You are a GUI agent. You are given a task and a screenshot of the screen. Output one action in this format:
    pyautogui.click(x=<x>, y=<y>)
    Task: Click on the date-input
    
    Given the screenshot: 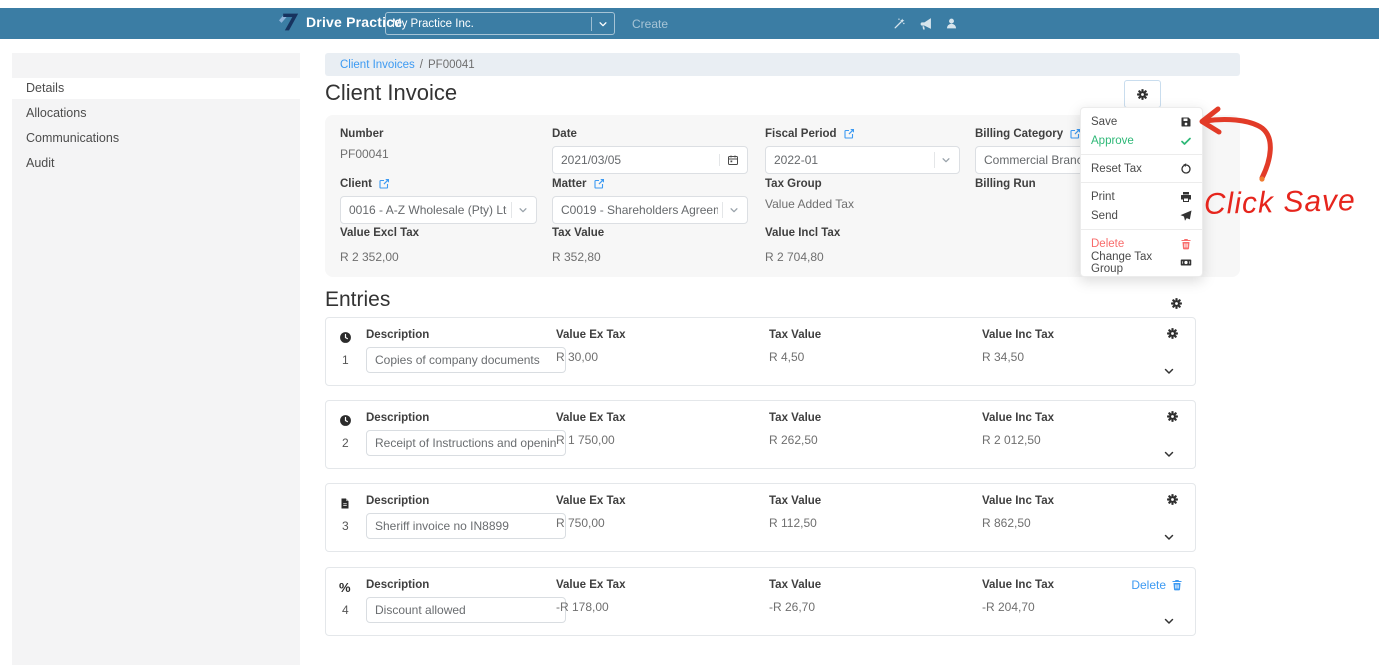 What is the action you would take?
    pyautogui.click(x=650, y=160)
    